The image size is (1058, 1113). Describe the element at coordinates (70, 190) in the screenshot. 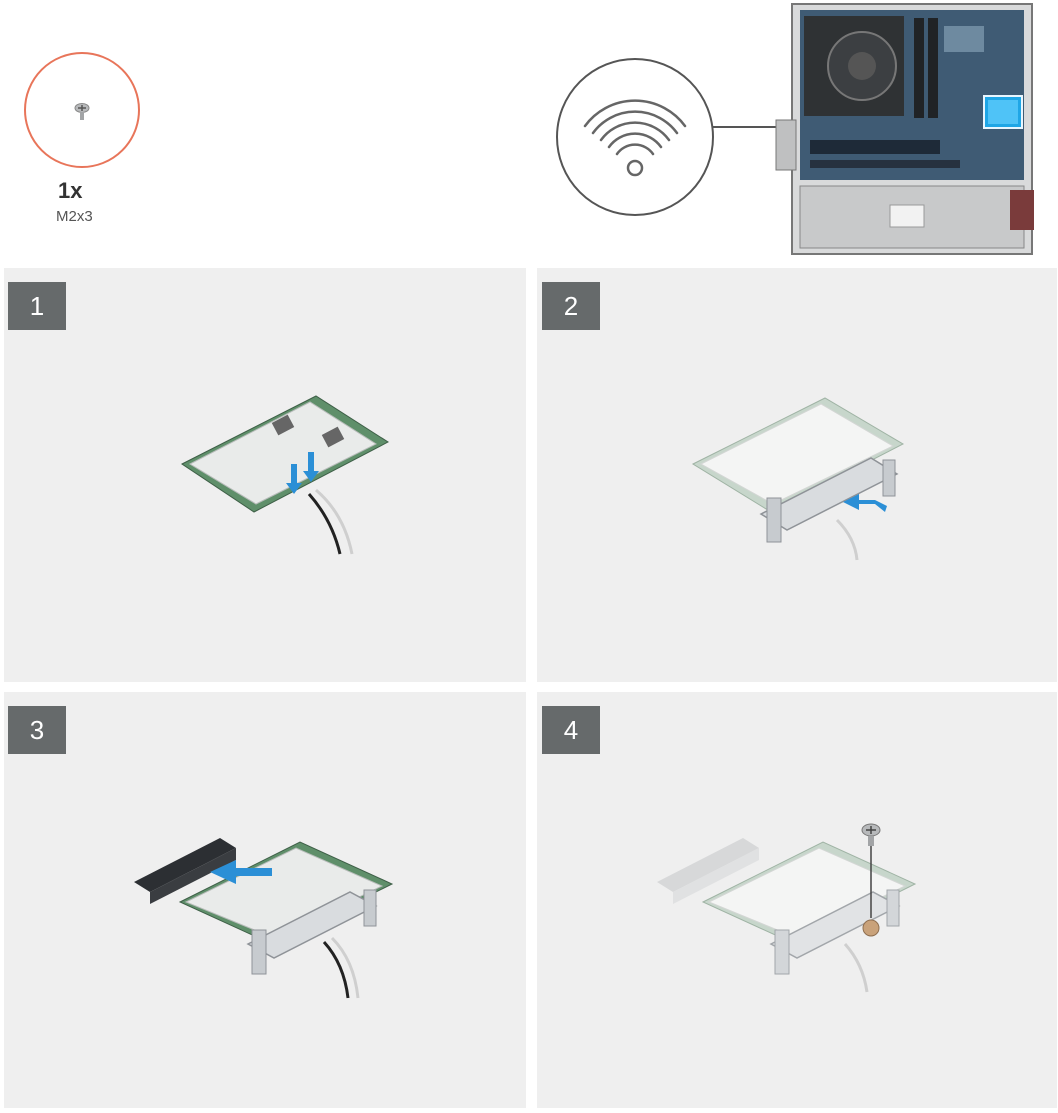

I see `screw-count: 1x` at that location.